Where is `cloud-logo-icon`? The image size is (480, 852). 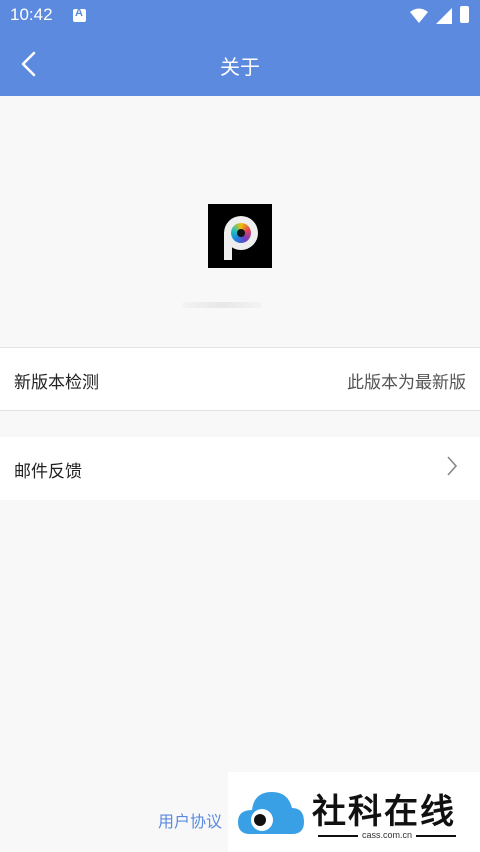
cloud-logo-icon is located at coordinates (271, 813).